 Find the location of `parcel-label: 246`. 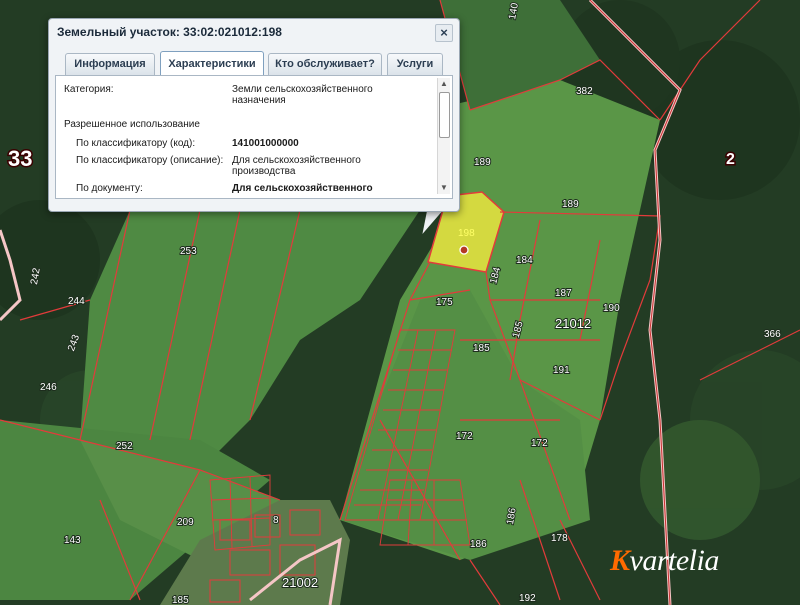

parcel-label: 246 is located at coordinates (48, 387).